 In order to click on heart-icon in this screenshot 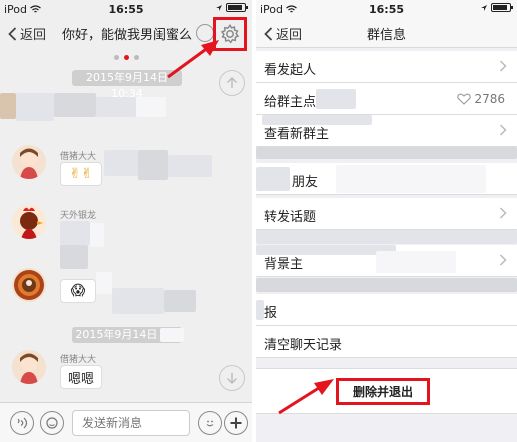, I will do `click(464, 99)`.